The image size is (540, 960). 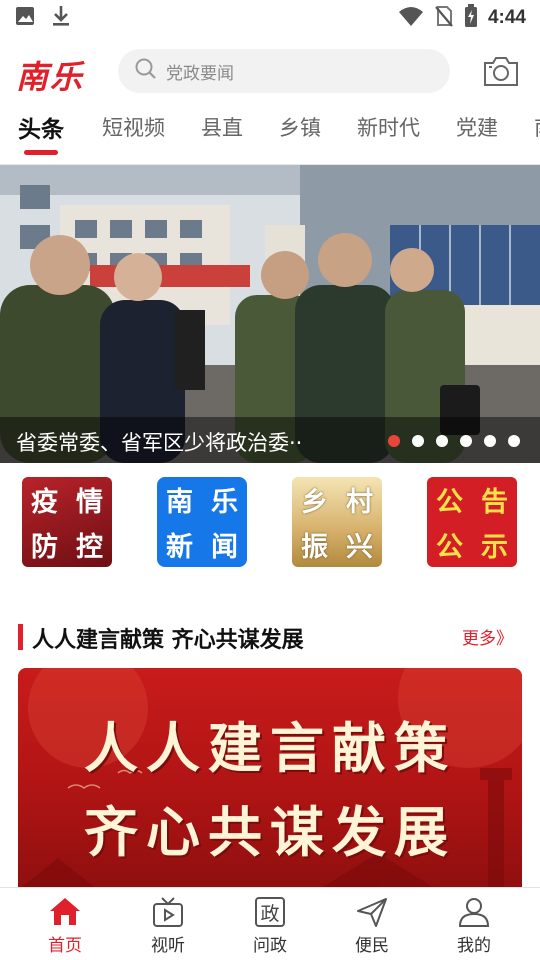 What do you see at coordinates (168, 640) in the screenshot?
I see `section-title: 人人建言献策 齐心共谋发展` at bounding box center [168, 640].